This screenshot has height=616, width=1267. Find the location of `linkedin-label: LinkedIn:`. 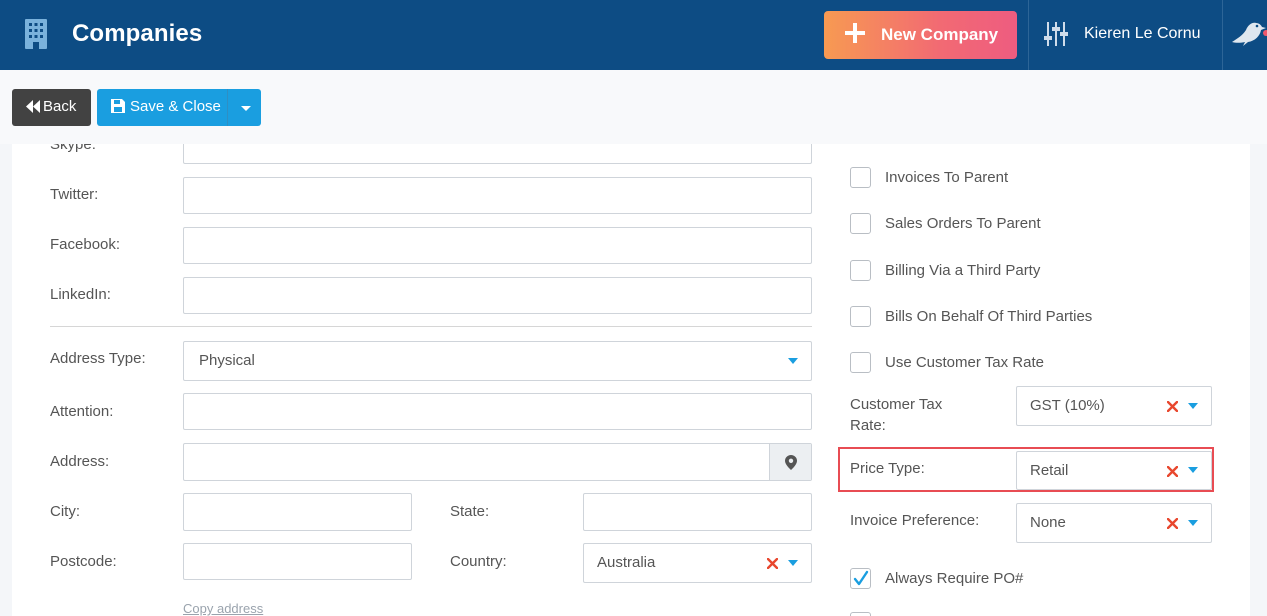

linkedin-label: LinkedIn: is located at coordinates (80, 294).